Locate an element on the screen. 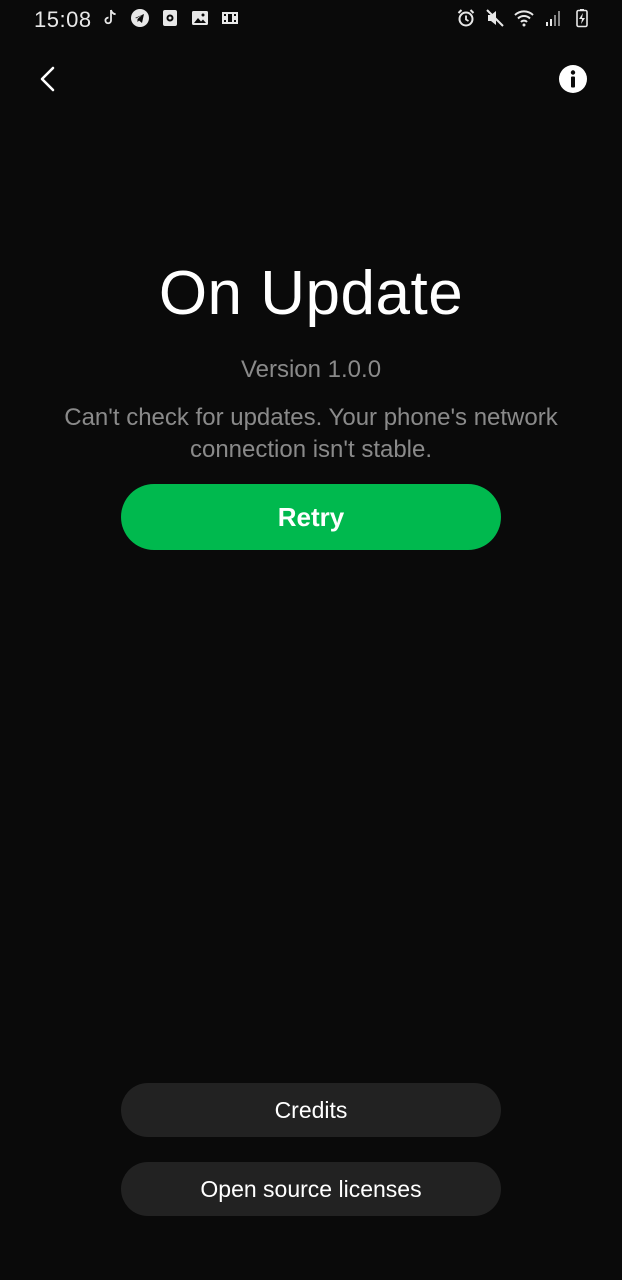 The height and width of the screenshot is (1280, 622). tiktok-icon is located at coordinates (110, 18).